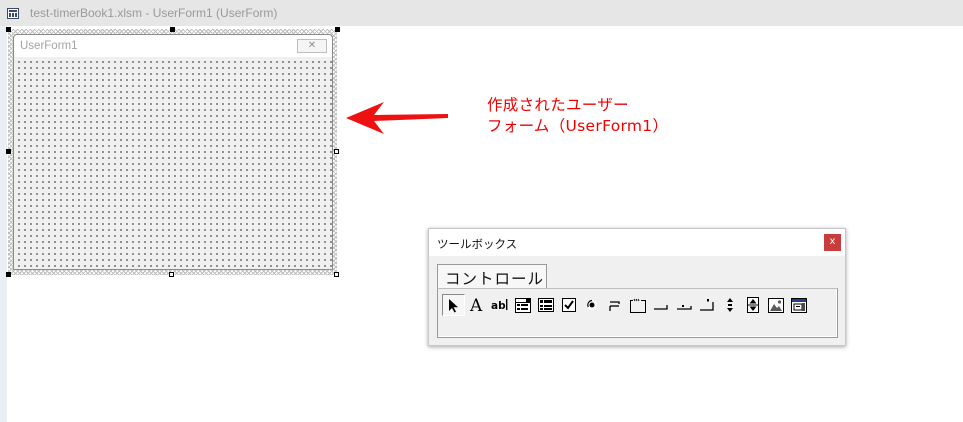 Image resolution: width=963 pixels, height=422 pixels. Describe the element at coordinates (578, 126) in the screenshot. I see `annotation-line-2: フォーム（UserForm1）` at that location.